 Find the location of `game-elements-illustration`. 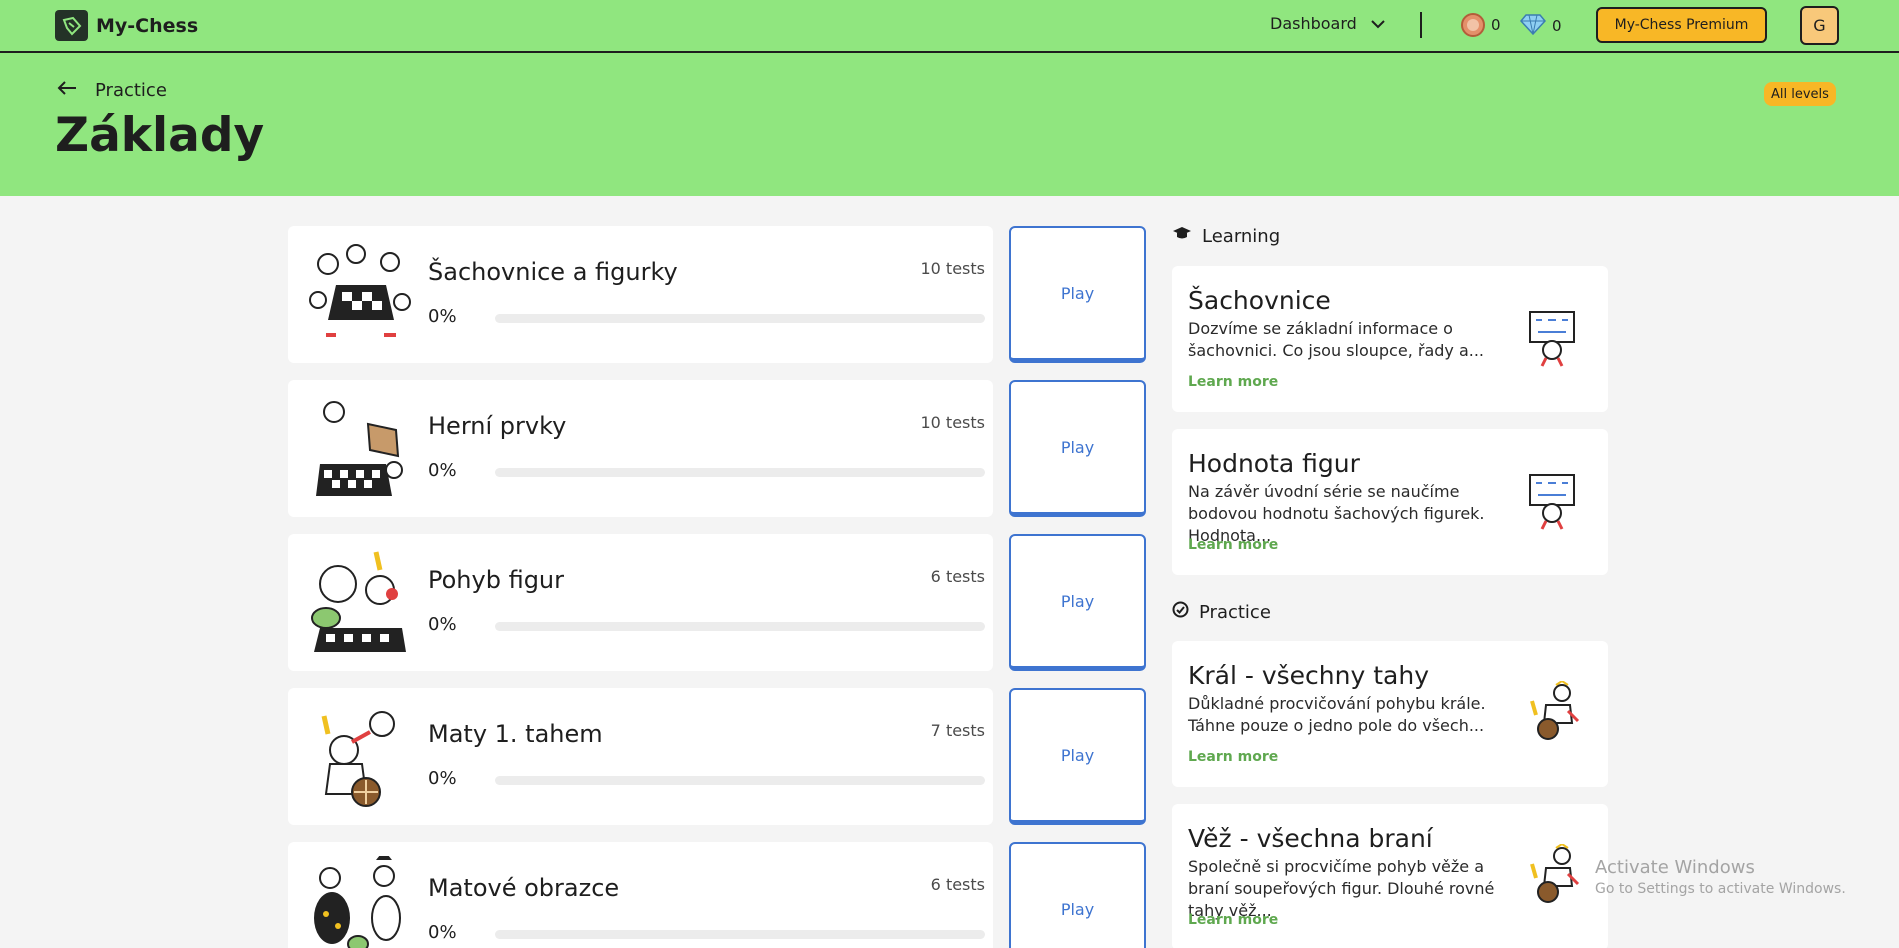

game-elements-illustration is located at coordinates (359, 448).